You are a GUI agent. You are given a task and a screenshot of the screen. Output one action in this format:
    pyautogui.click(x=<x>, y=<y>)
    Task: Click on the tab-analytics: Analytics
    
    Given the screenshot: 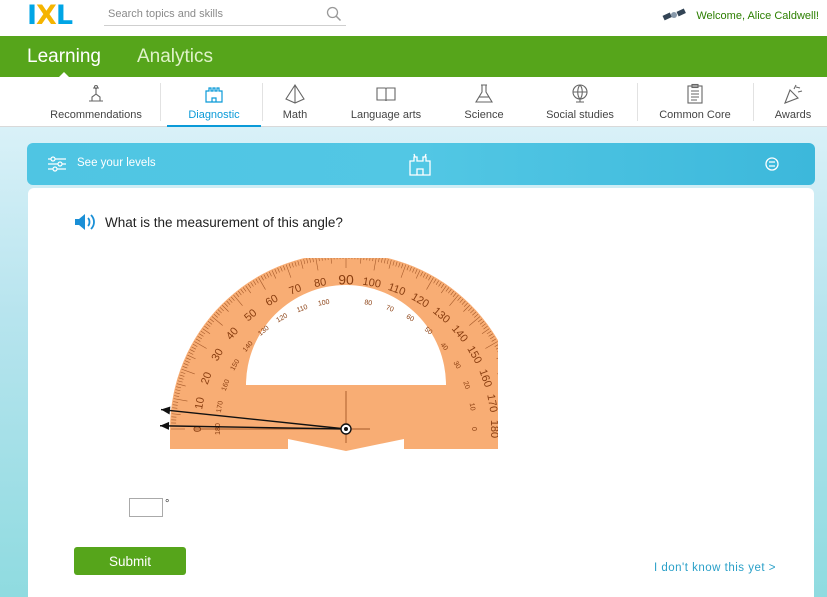 What is the action you would take?
    pyautogui.click(x=175, y=57)
    